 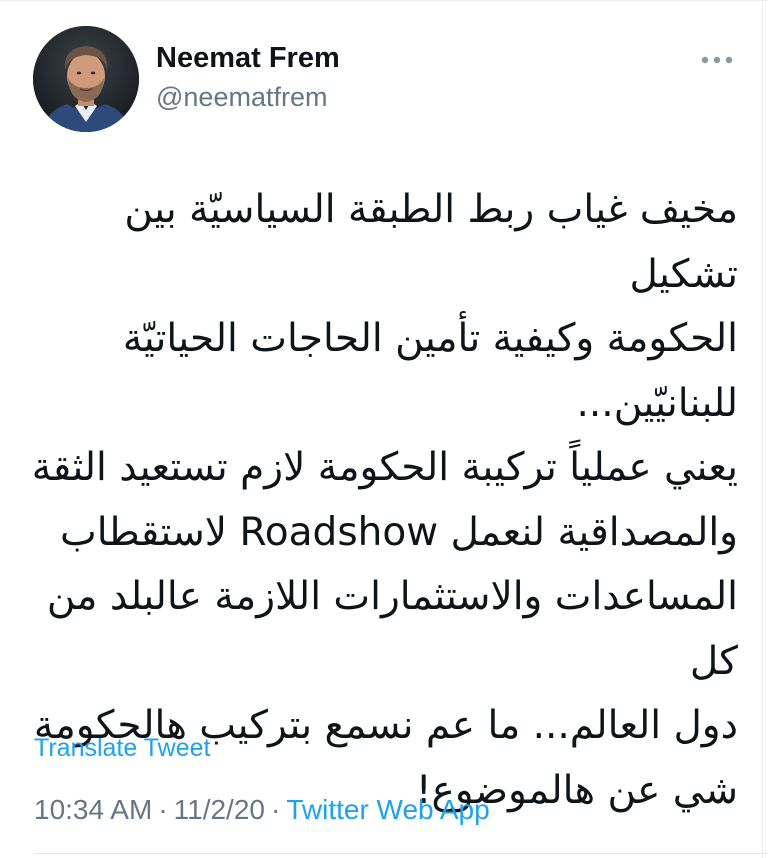 I want to click on author-handle: @neematfrem, so click(x=241, y=97).